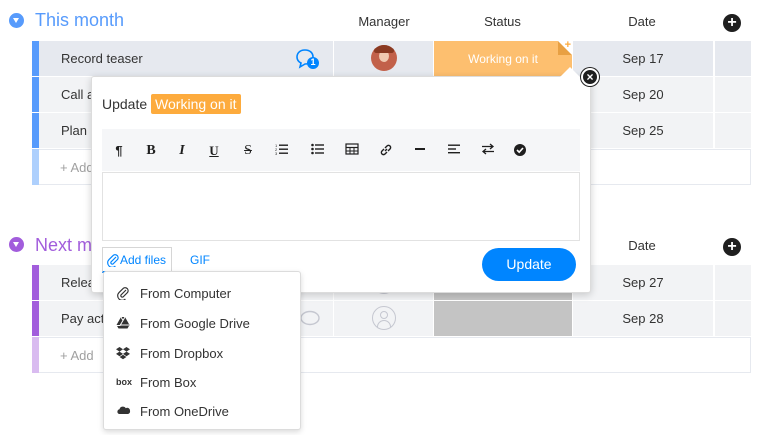  I want to click on bold-icon: B, so click(151, 151).